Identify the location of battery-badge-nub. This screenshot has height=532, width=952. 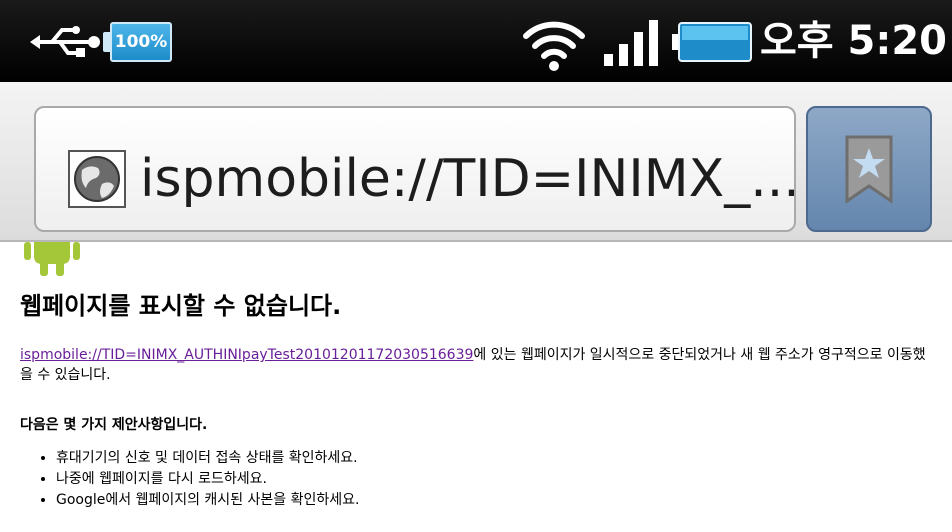
(106, 42).